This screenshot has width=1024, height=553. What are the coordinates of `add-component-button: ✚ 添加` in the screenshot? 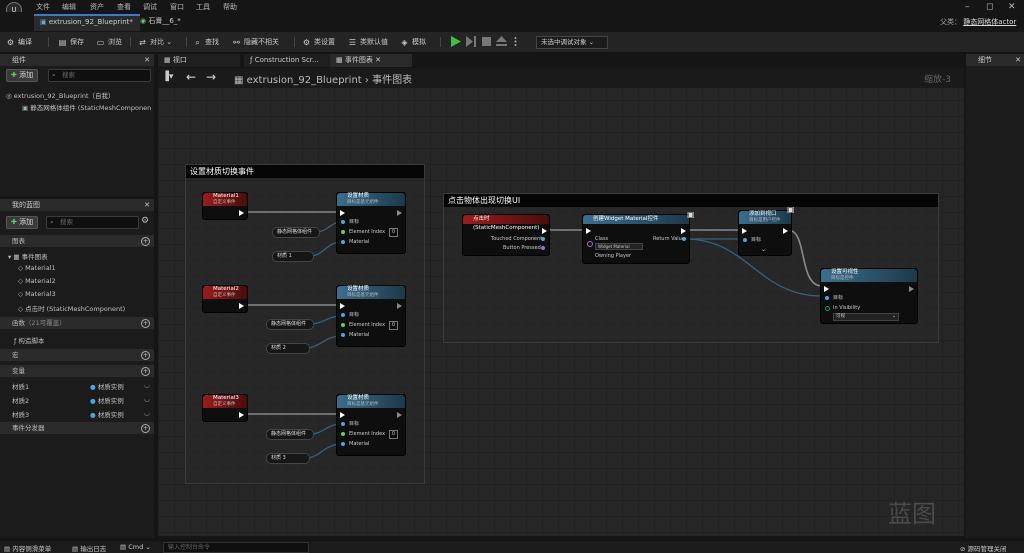 It's located at (22, 75).